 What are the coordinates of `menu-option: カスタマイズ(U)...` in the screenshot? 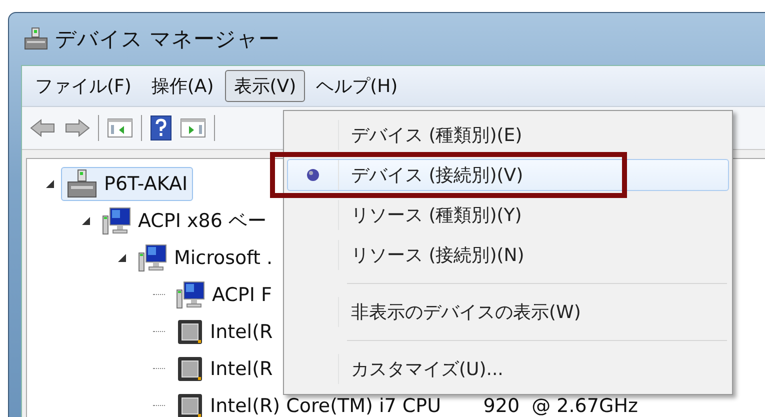 It's located at (508, 369).